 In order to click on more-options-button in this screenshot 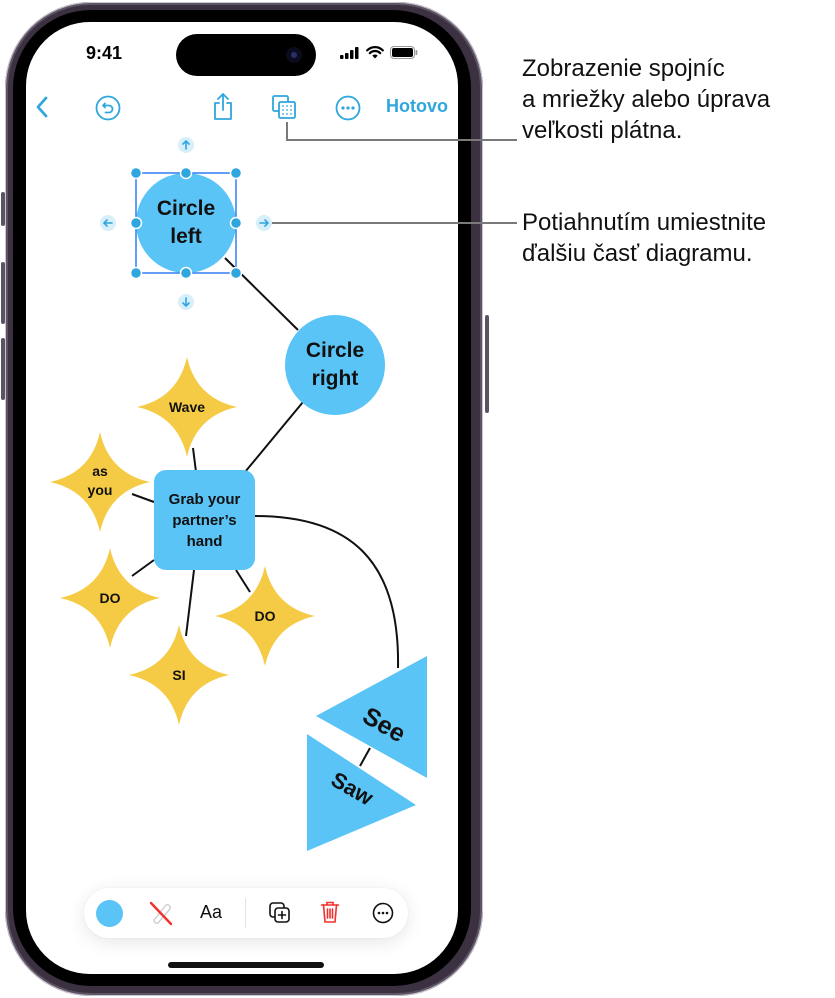, I will do `click(383, 913)`.